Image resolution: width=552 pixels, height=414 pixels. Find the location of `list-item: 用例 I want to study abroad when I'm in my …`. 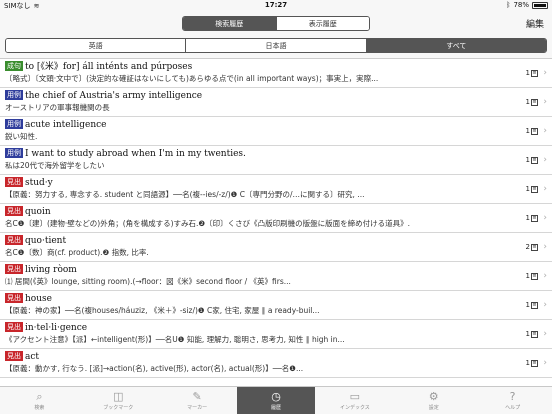

list-item: 用例 I want to study abroad when I'm in my … is located at coordinates (276, 160).